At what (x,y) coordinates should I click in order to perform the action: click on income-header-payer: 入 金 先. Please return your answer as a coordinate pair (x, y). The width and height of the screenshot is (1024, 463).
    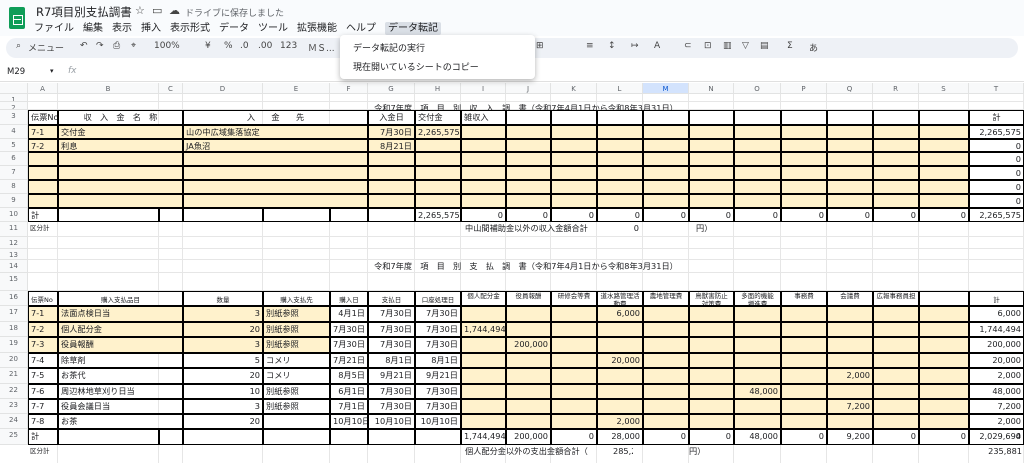
    Looking at the image, I should click on (275, 117).